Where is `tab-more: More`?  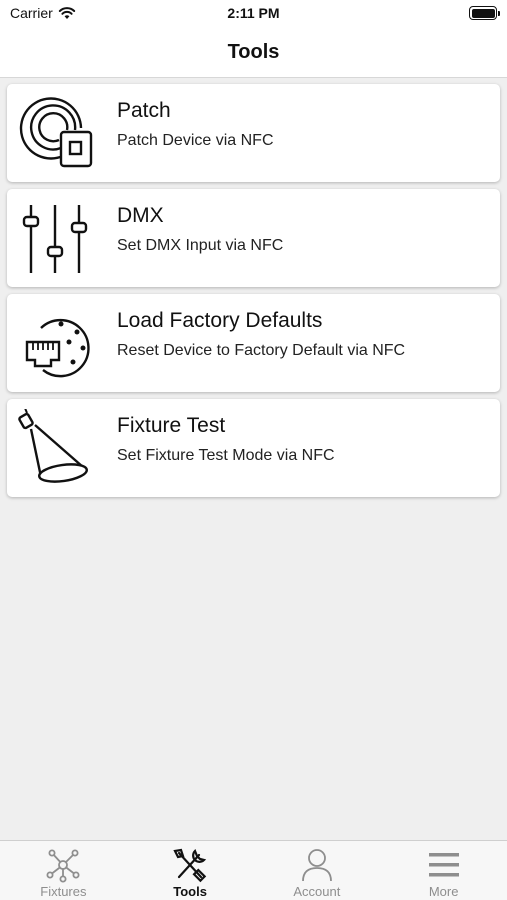 tab-more: More is located at coordinates (443, 870).